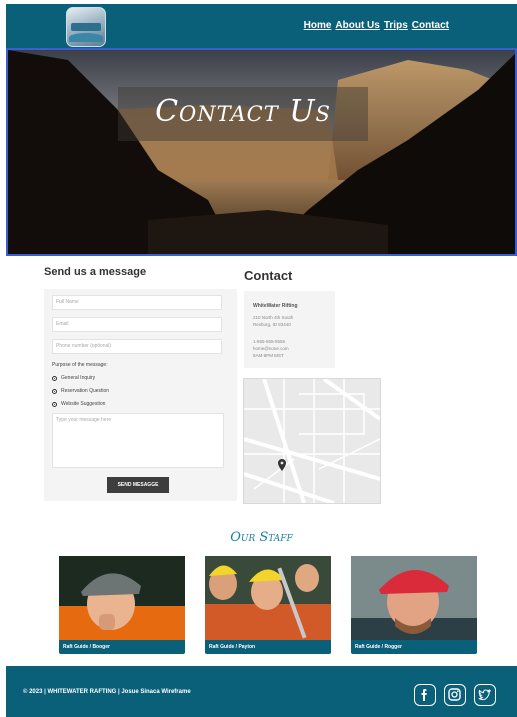 The image size is (517, 717). Describe the element at coordinates (86, 37) in the screenshot. I see `logo-wave-icon` at that location.